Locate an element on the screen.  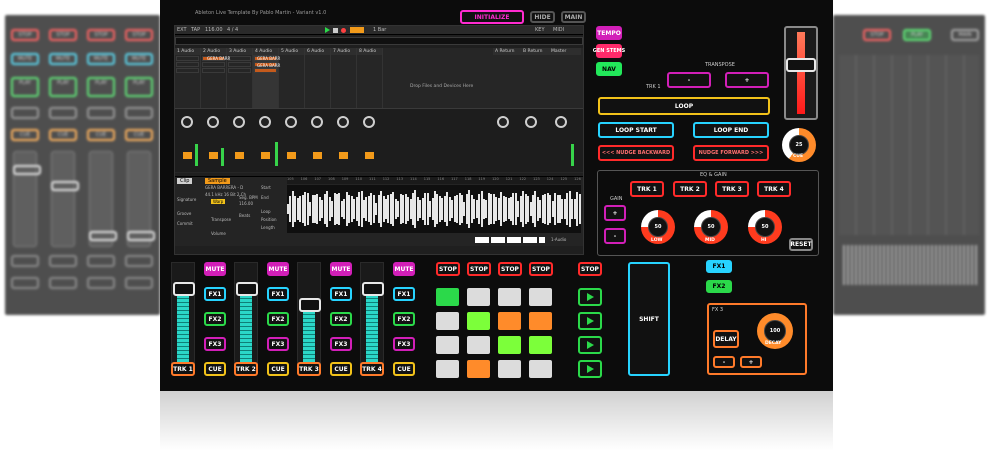
track-header: 3 Audio is located at coordinates (239, 51).